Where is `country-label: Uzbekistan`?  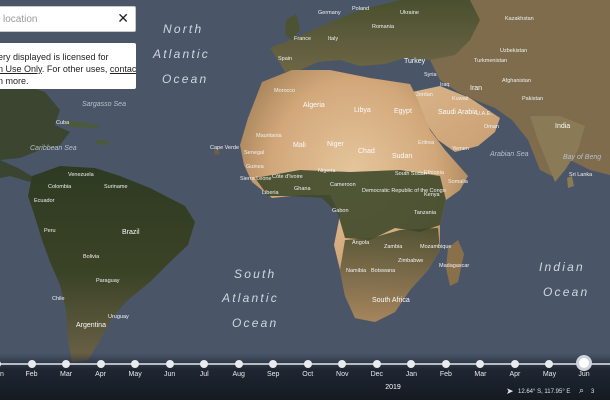 country-label: Uzbekistan is located at coordinates (513, 51).